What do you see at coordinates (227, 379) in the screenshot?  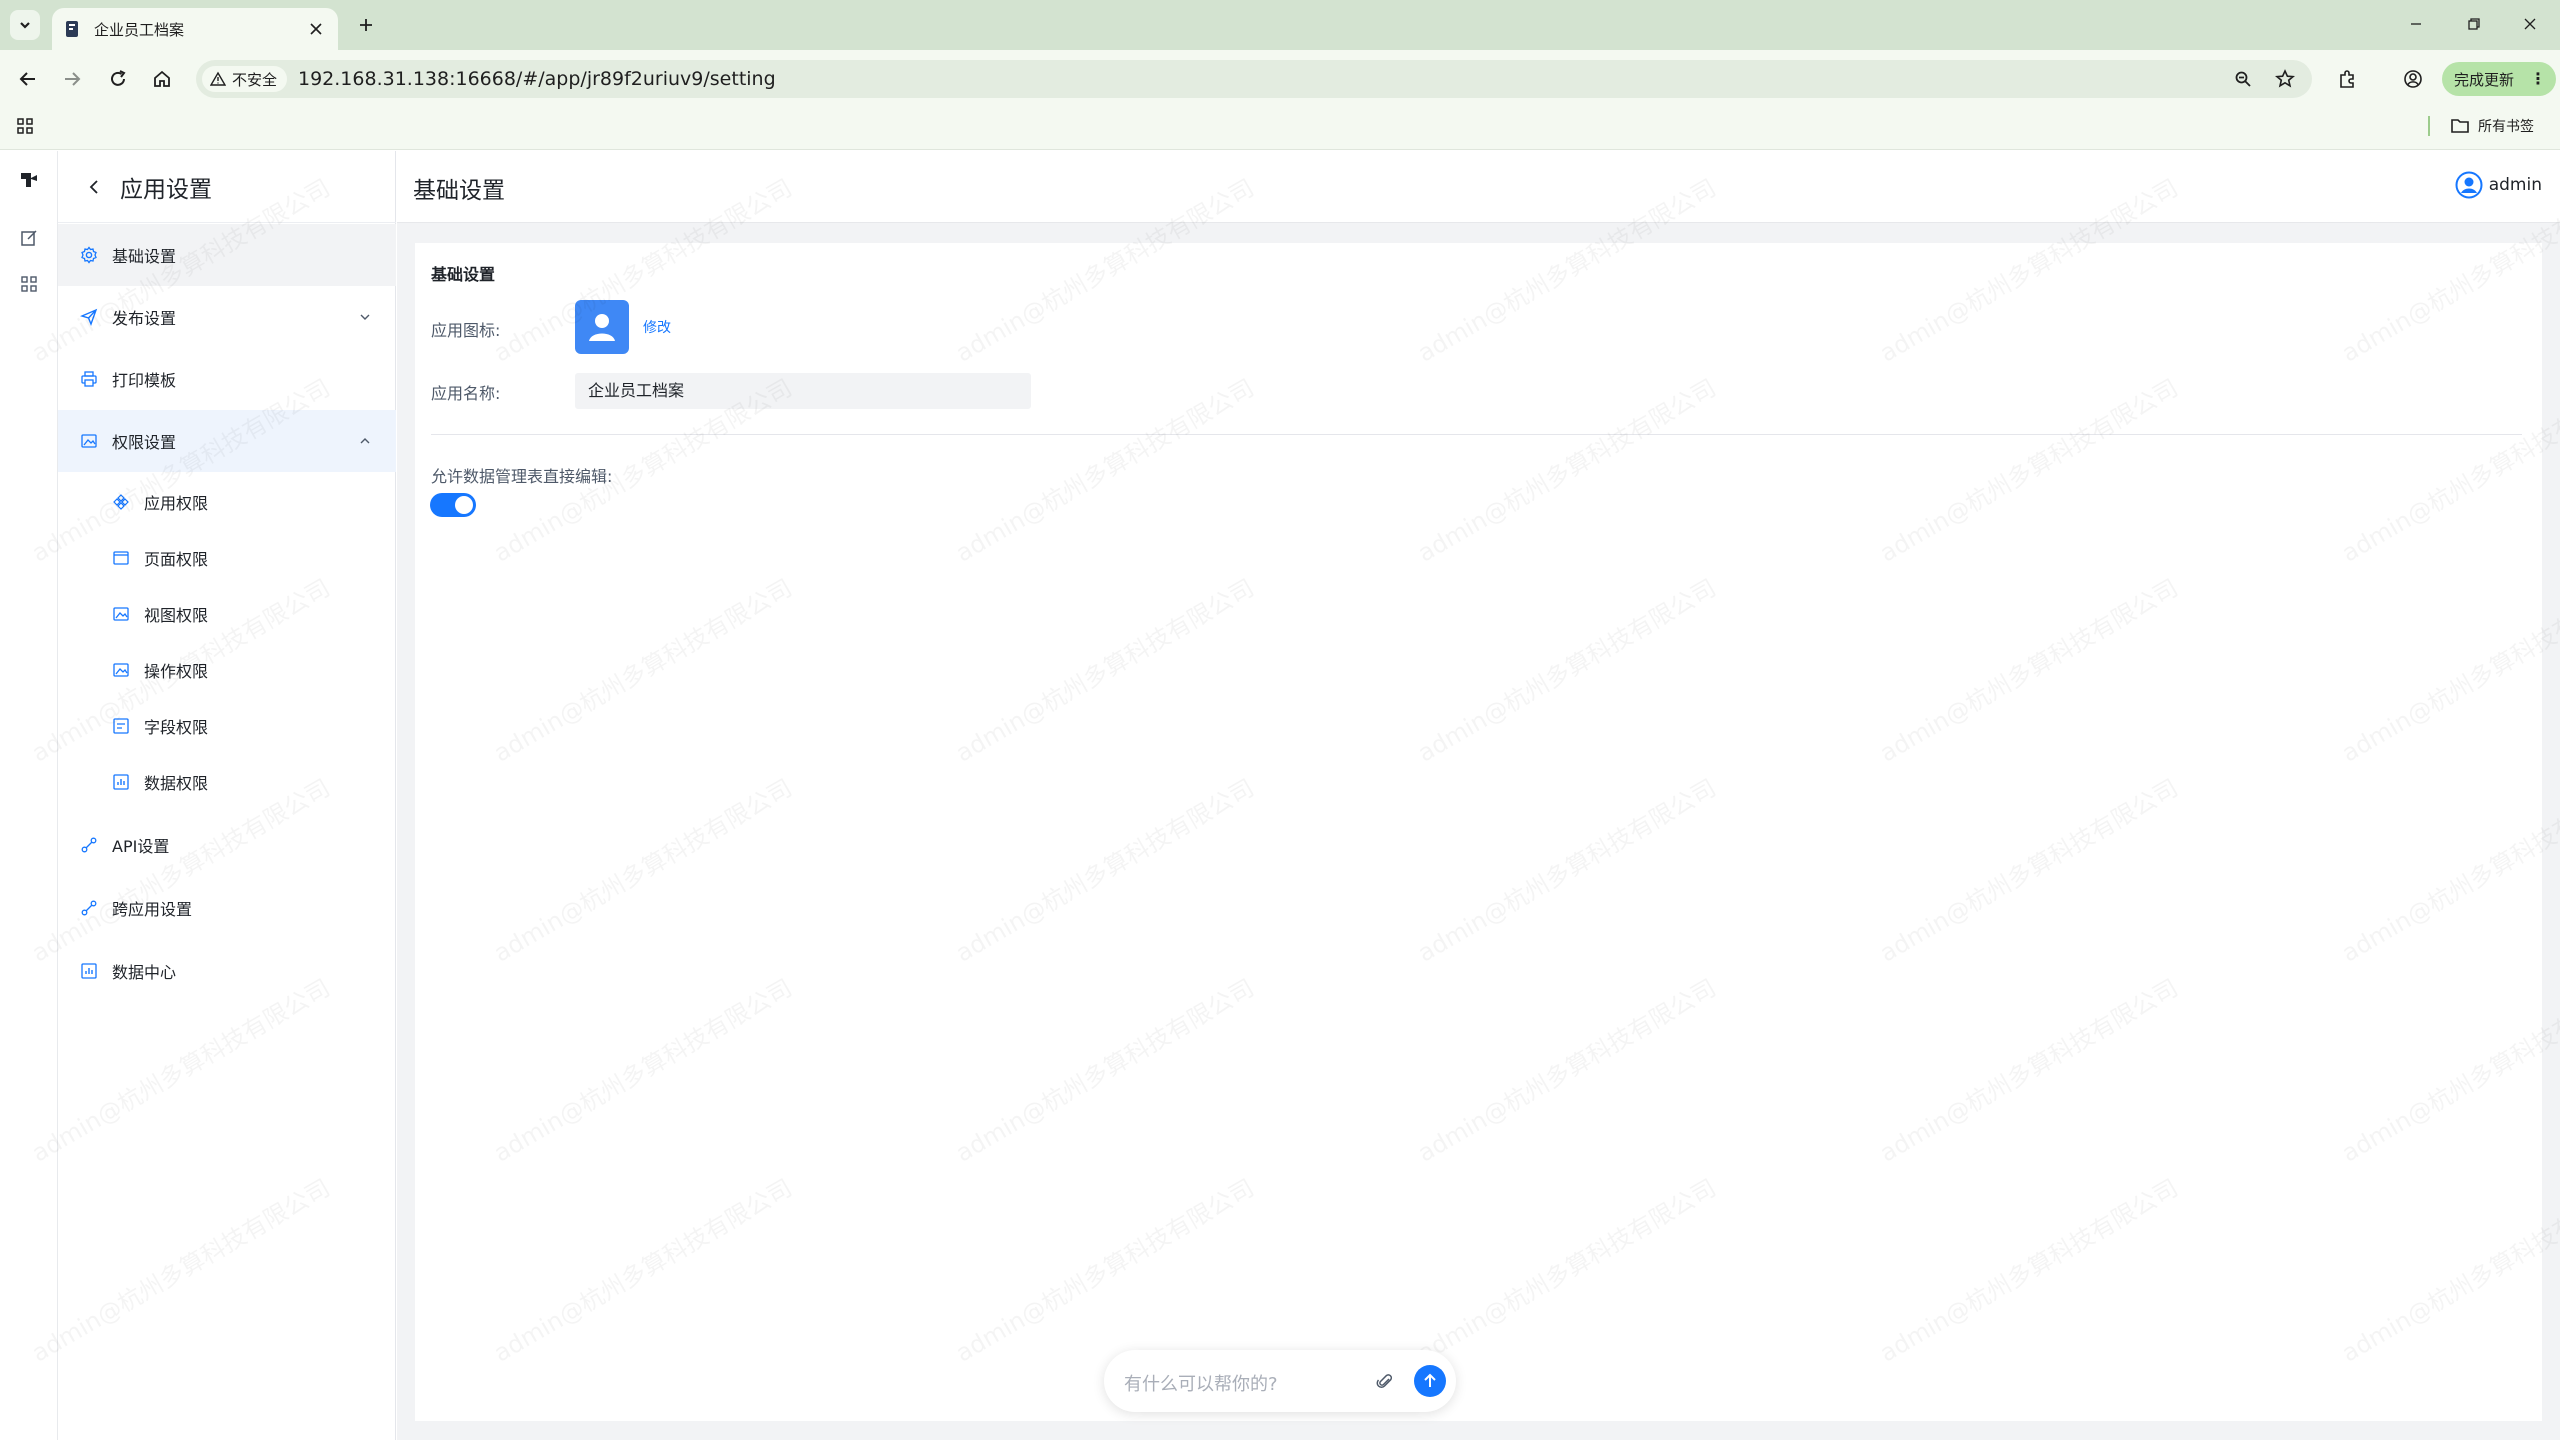 I see `sidebar-item-print-template: 打印模板` at bounding box center [227, 379].